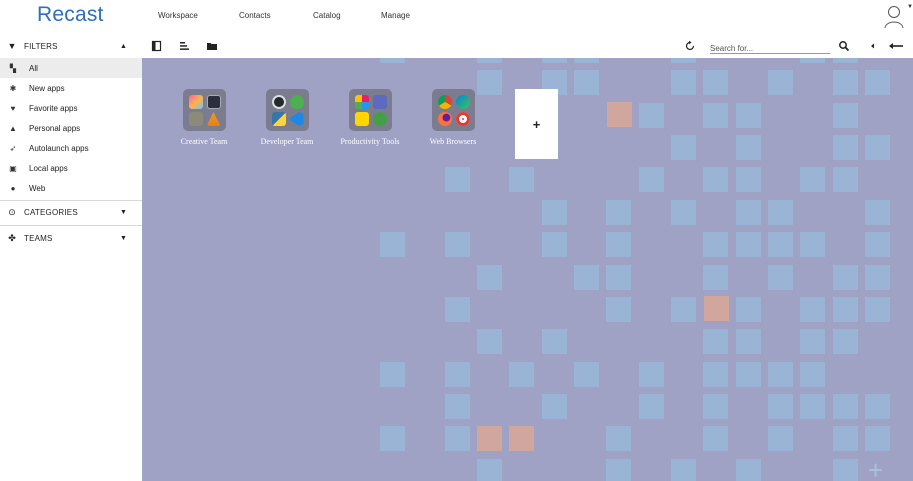 This screenshot has width=913, height=481. What do you see at coordinates (13, 88) in the screenshot?
I see `sparkle-icon: ✱` at bounding box center [13, 88].